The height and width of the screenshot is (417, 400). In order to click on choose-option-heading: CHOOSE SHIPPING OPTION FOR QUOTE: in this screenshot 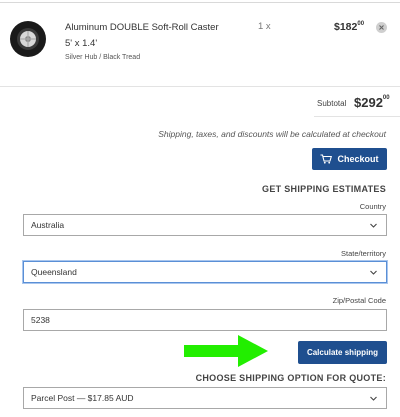, I will do `click(290, 378)`.